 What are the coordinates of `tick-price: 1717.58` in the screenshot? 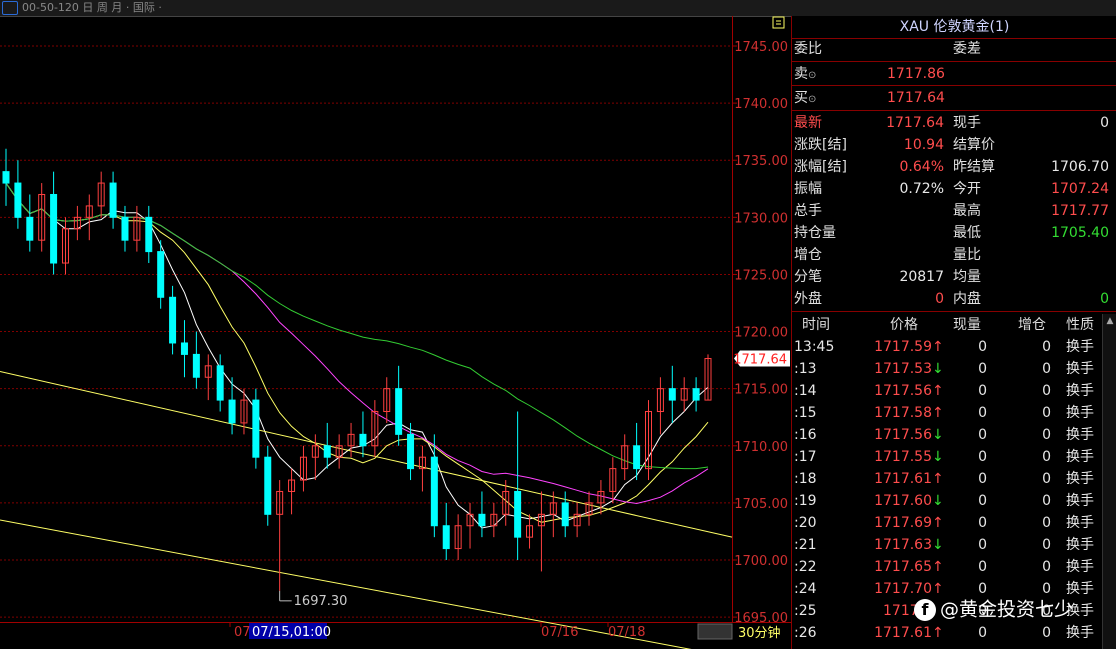 It's located at (903, 413).